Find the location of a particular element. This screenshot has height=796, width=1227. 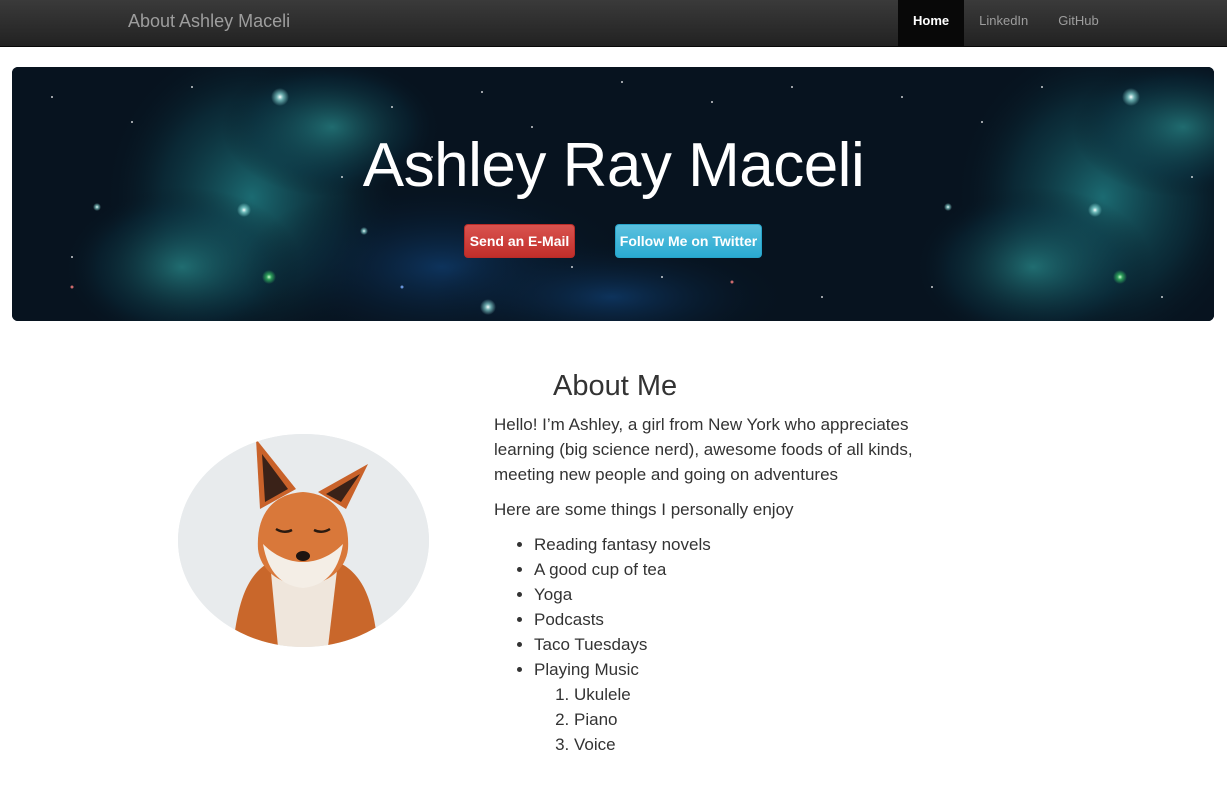

list-item: Voice is located at coordinates (771, 744).